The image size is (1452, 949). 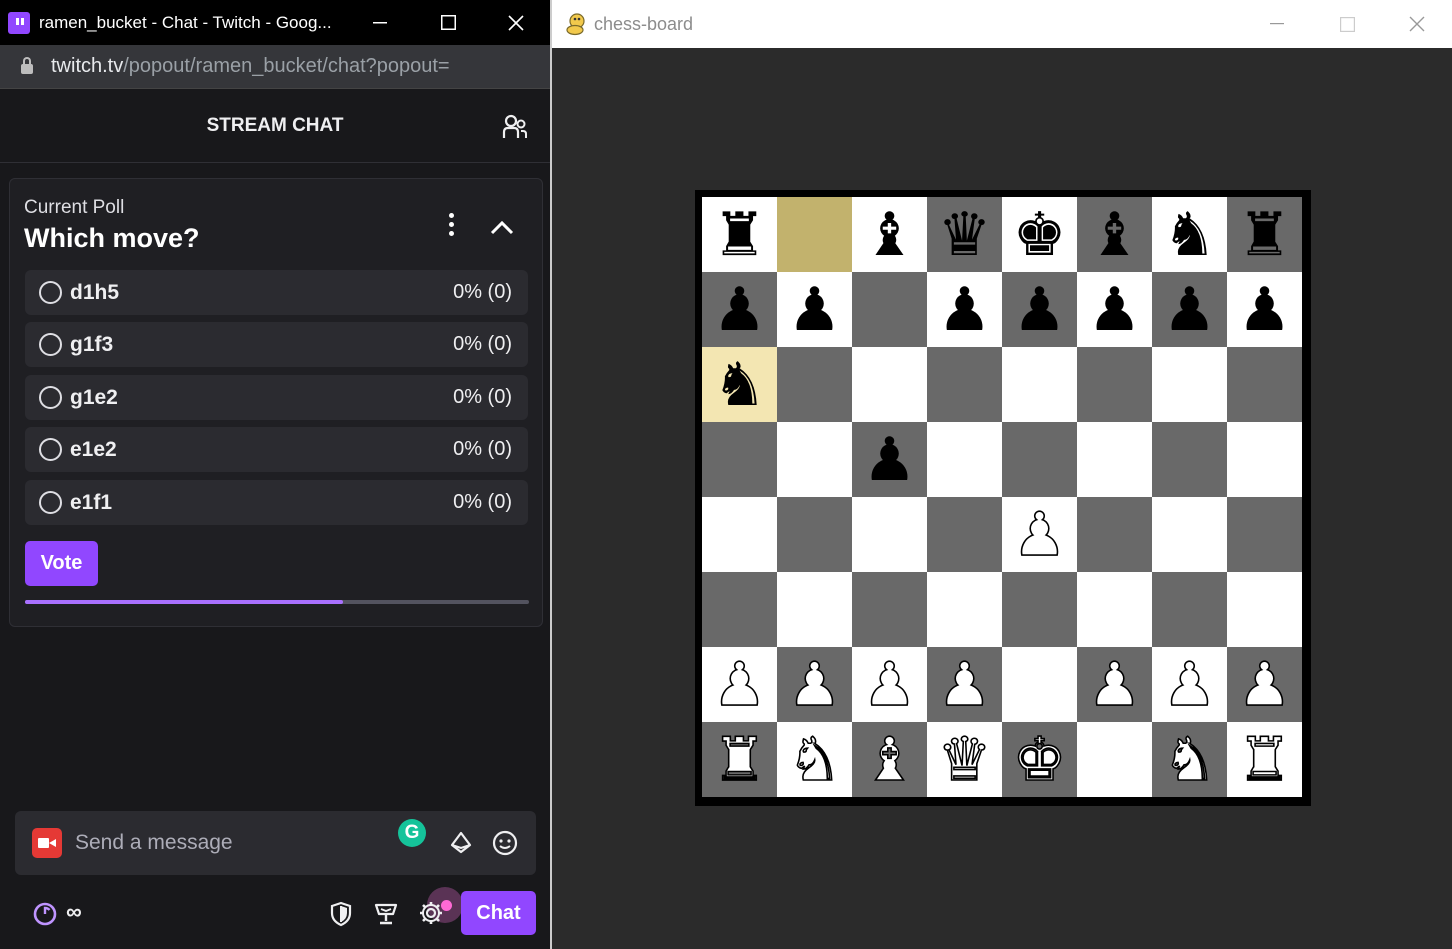 I want to click on chevron-up-icon, so click(x=502, y=227).